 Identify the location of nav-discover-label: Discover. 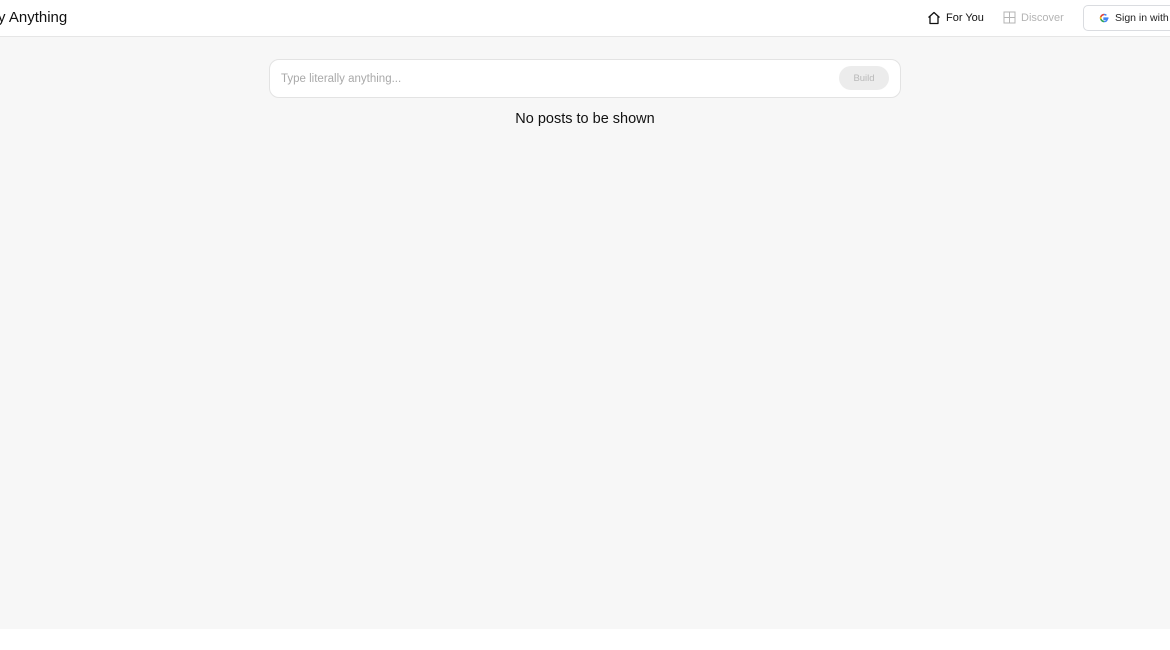
(1042, 17).